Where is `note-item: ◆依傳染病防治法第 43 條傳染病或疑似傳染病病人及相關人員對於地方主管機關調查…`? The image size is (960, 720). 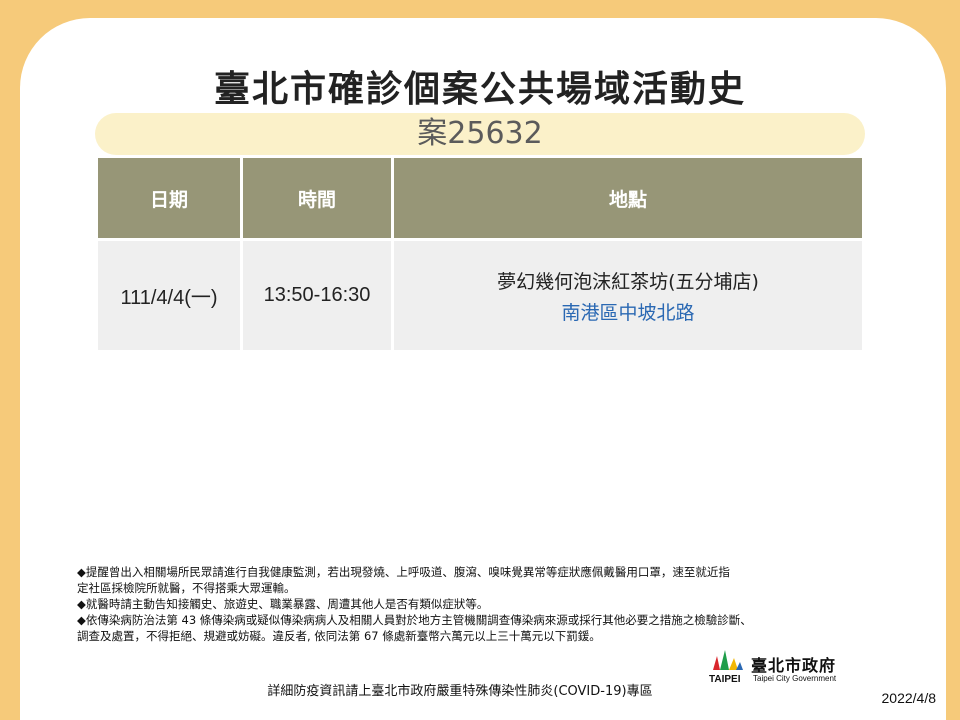
note-item: ◆依傳染病防治法第 43 條傳染病或疑似傳染病病人及相關人員對於地方主管機關調查… is located at coordinates (492, 628).